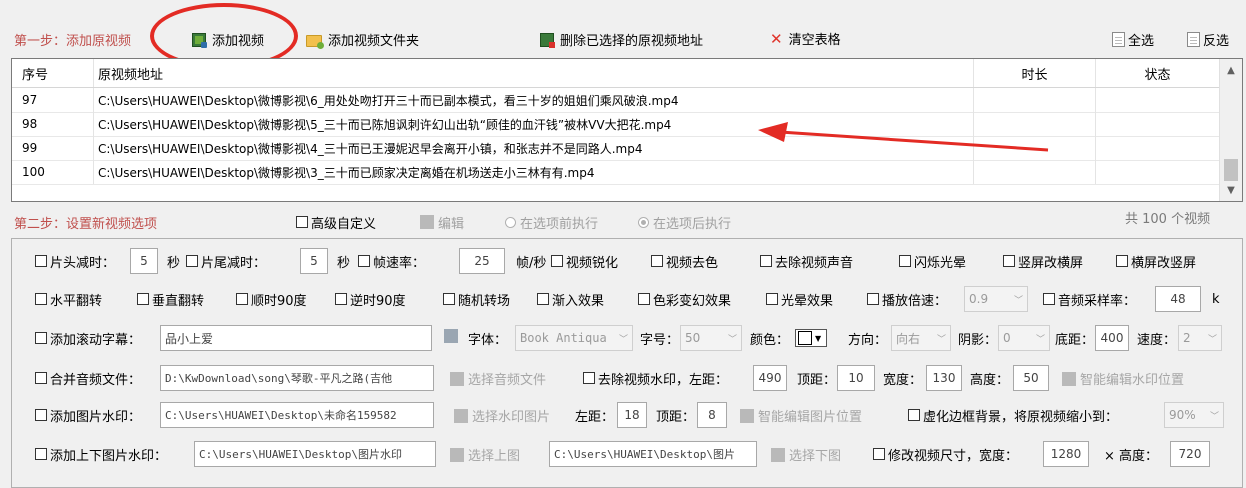  Describe the element at coordinates (621, 39) in the screenshot. I see `delete-selected-button: 删除已选择的原视频地址` at that location.